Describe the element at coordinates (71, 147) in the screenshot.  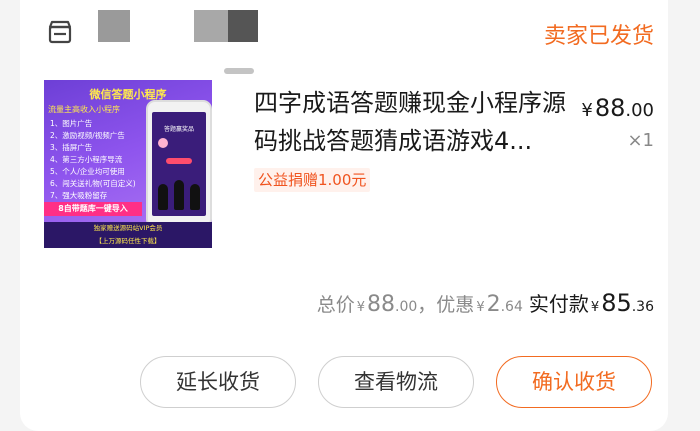
I see `thumb-feature: 3、插屏广告` at that location.